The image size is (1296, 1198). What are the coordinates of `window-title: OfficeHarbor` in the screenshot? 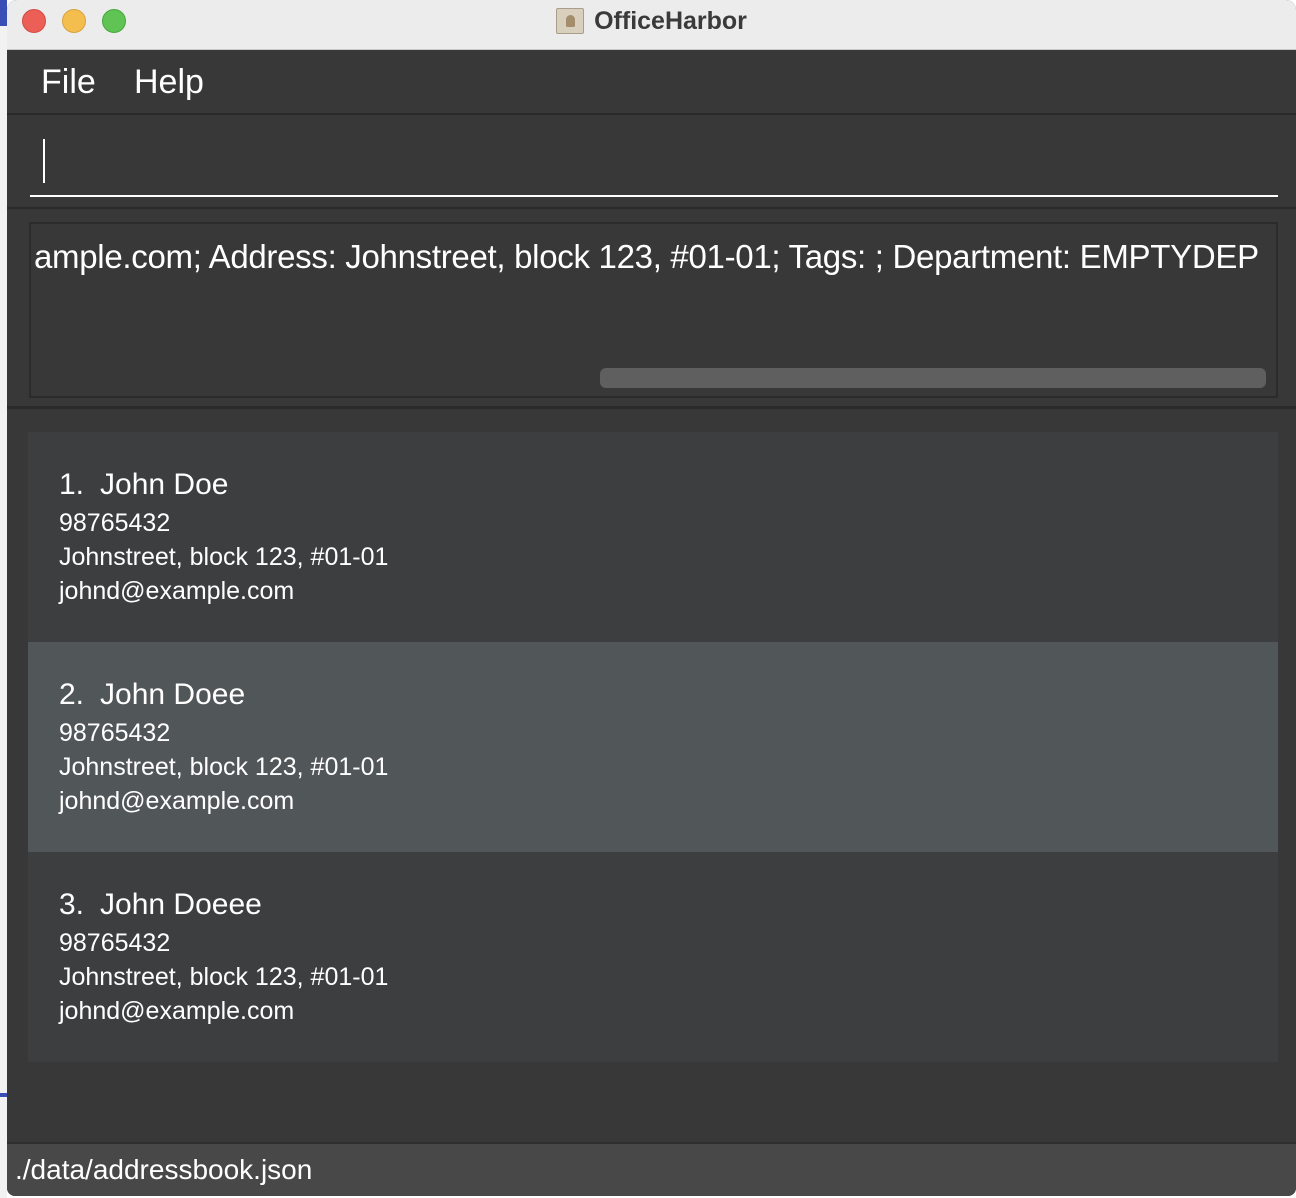 It's located at (670, 20).